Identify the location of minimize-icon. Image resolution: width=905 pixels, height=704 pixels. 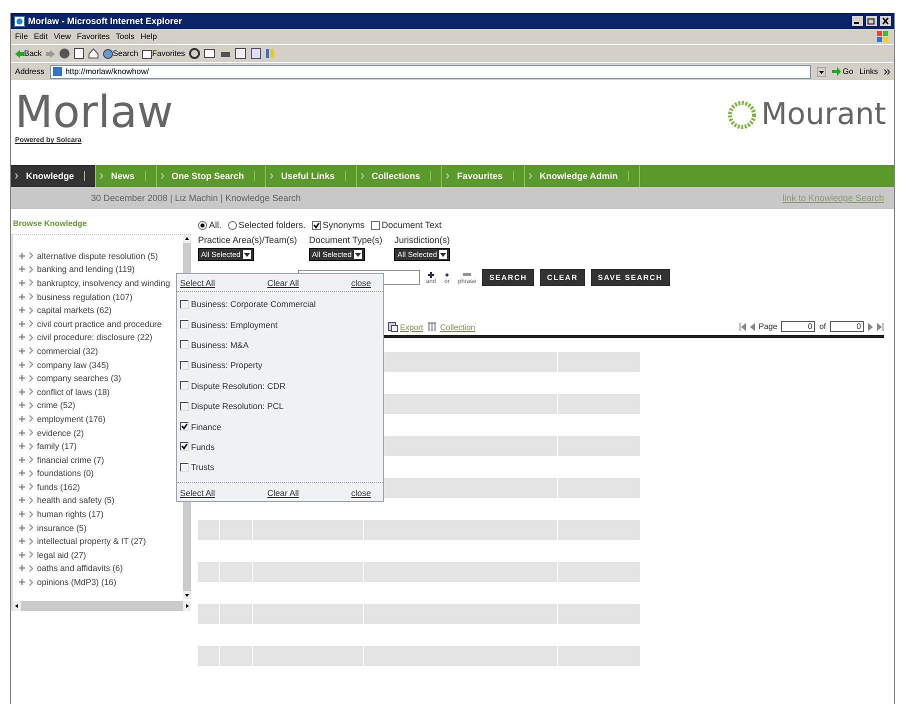
(857, 21).